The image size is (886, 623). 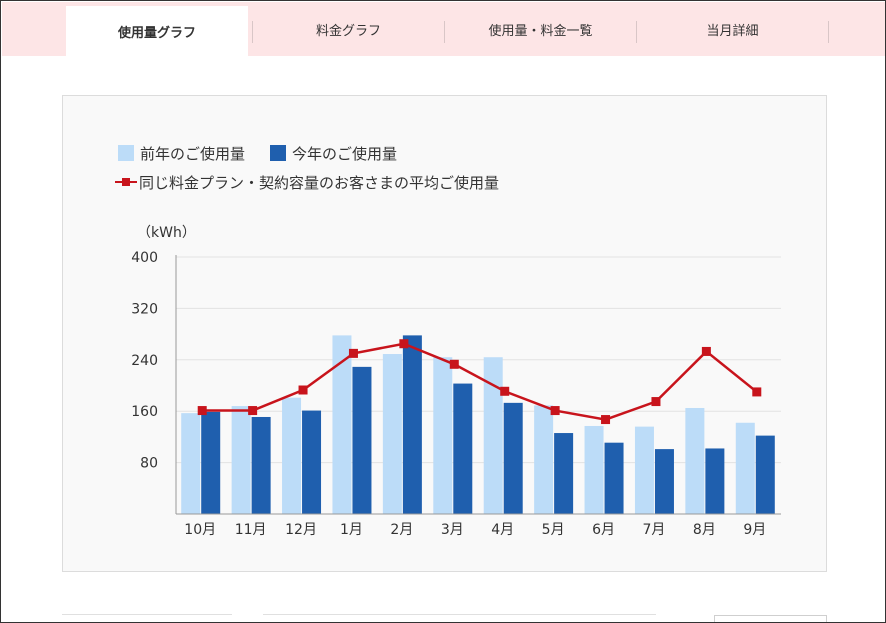 I want to click on tab-usage-charge-list: 使用量・料金一覧, so click(x=540, y=29).